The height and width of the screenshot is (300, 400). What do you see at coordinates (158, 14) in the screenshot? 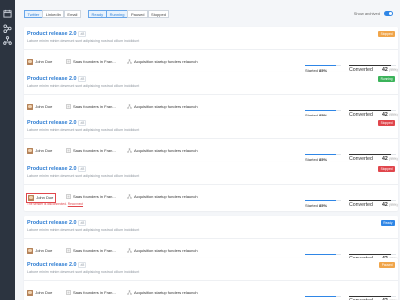
I see `filter-stopped: Stopped` at bounding box center [158, 14].